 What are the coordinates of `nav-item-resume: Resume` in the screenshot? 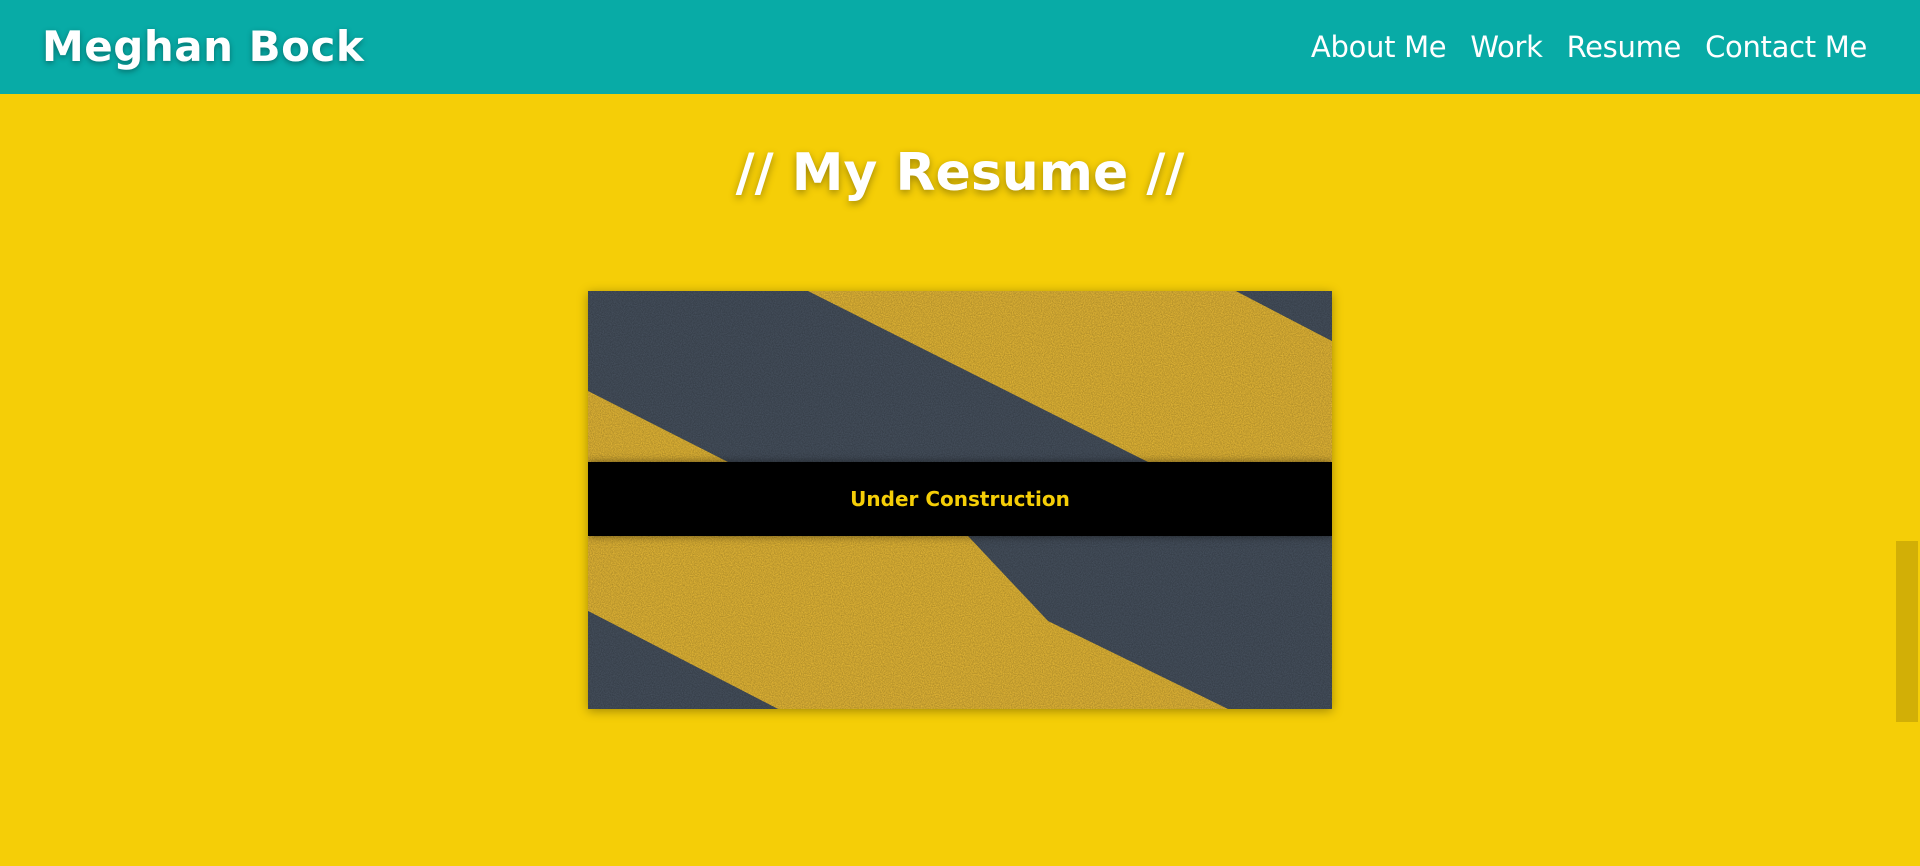 It's located at (1624, 47).